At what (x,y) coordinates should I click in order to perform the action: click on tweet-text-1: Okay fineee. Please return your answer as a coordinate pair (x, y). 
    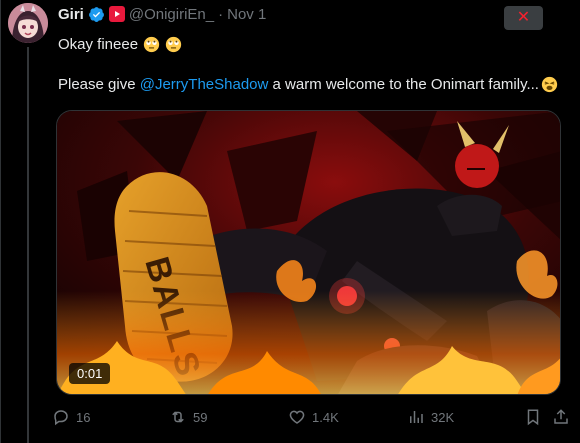
    Looking at the image, I should click on (98, 44).